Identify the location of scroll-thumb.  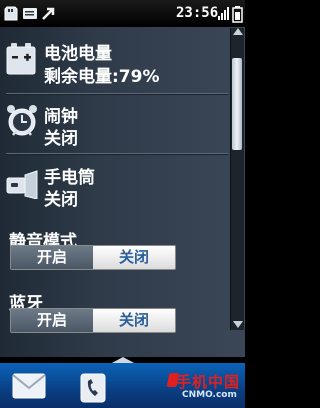
(237, 104).